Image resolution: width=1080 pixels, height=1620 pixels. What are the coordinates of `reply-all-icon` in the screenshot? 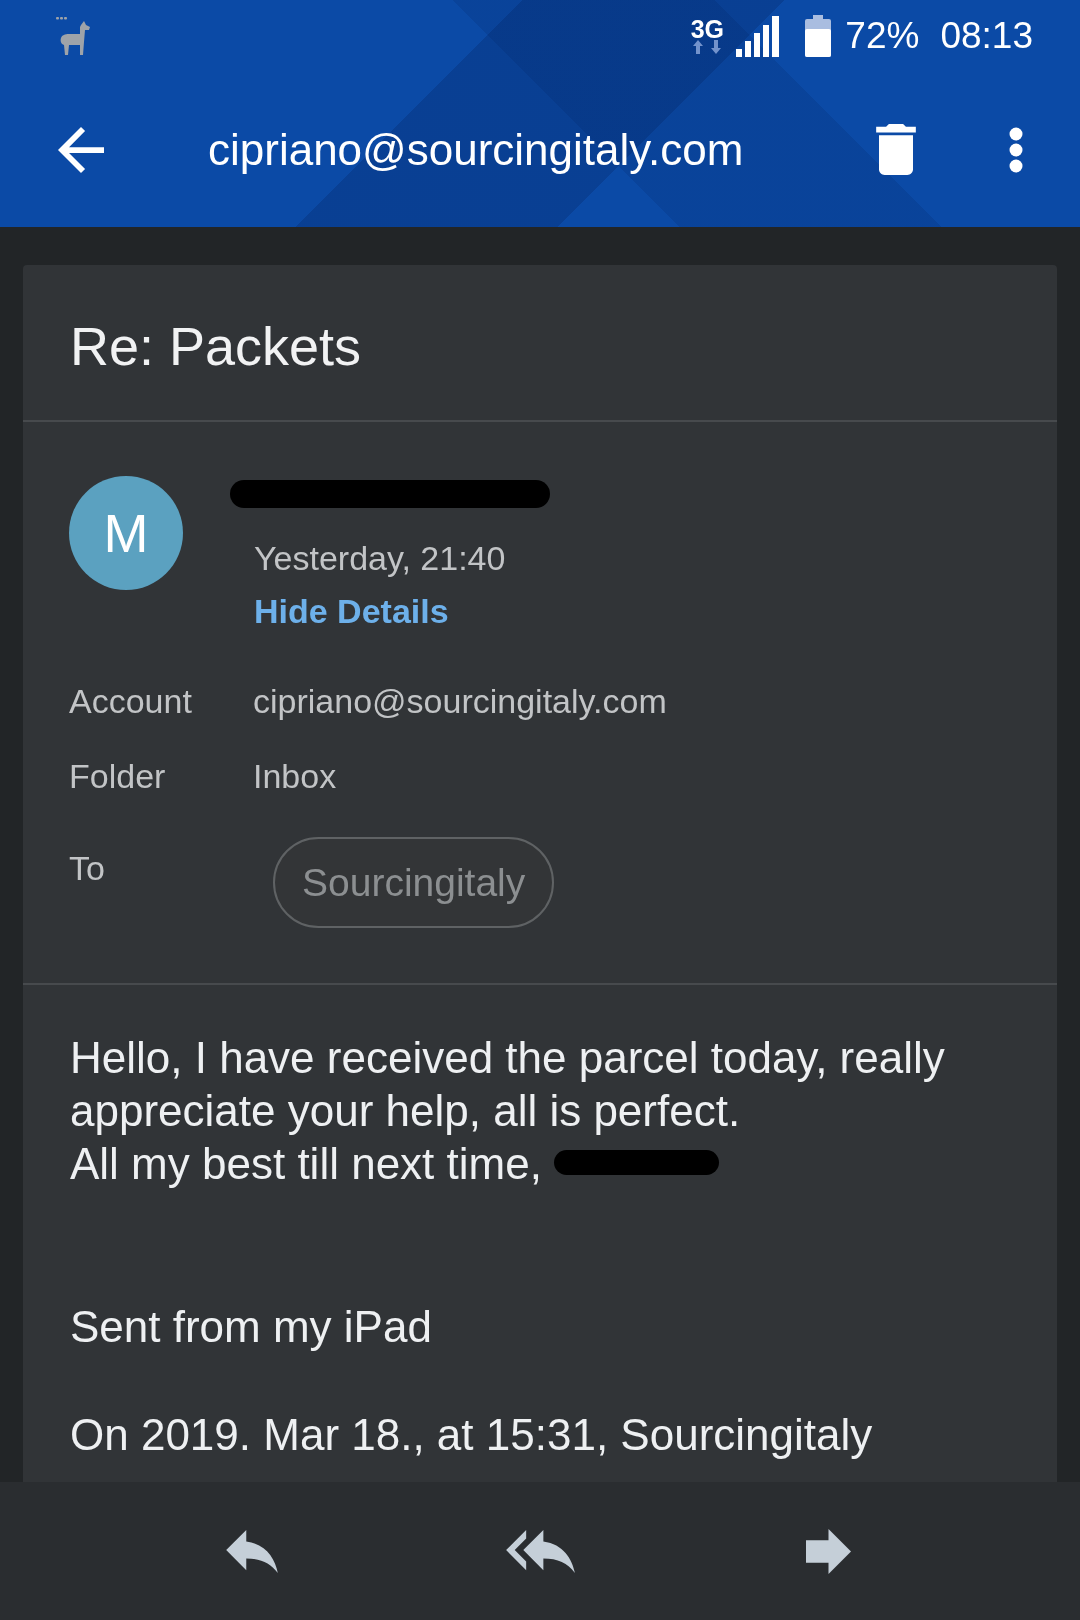 It's located at (540, 1551).